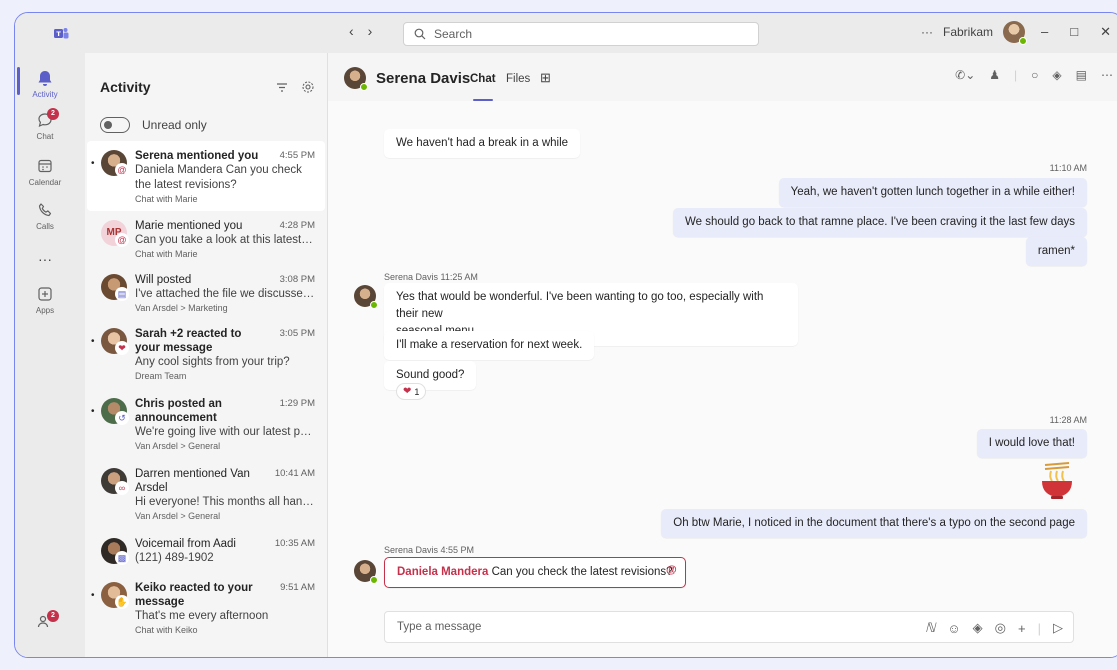 This screenshot has width=1117, height=670. I want to click on active-tab-indicator, so click(483, 100).